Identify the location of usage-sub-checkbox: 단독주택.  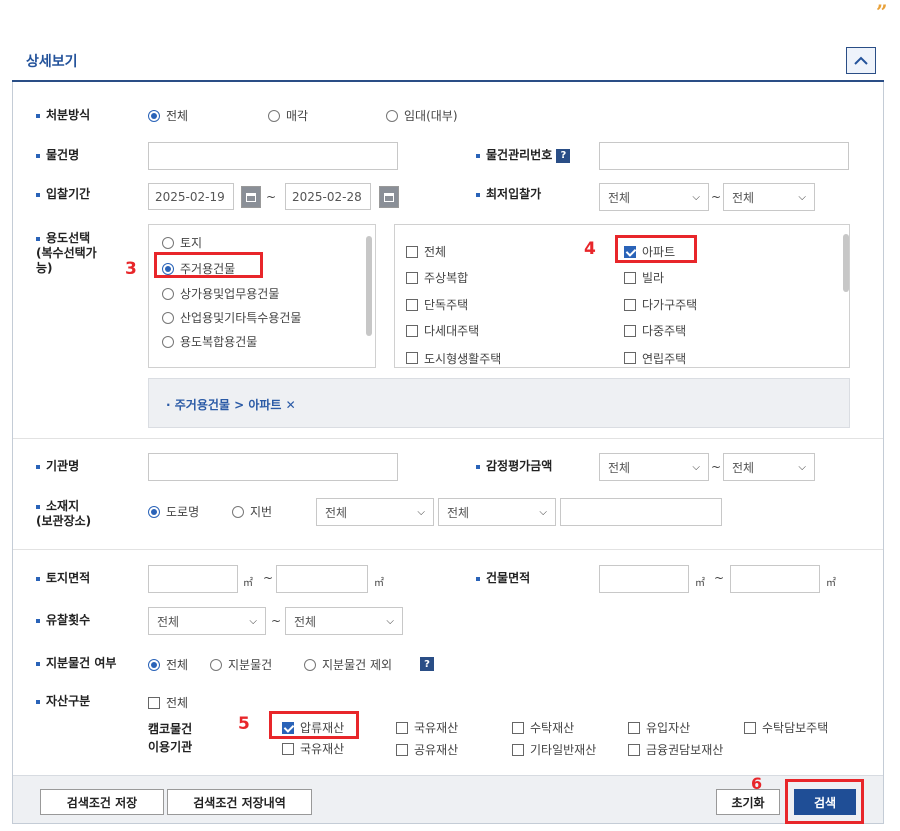
(437, 304).